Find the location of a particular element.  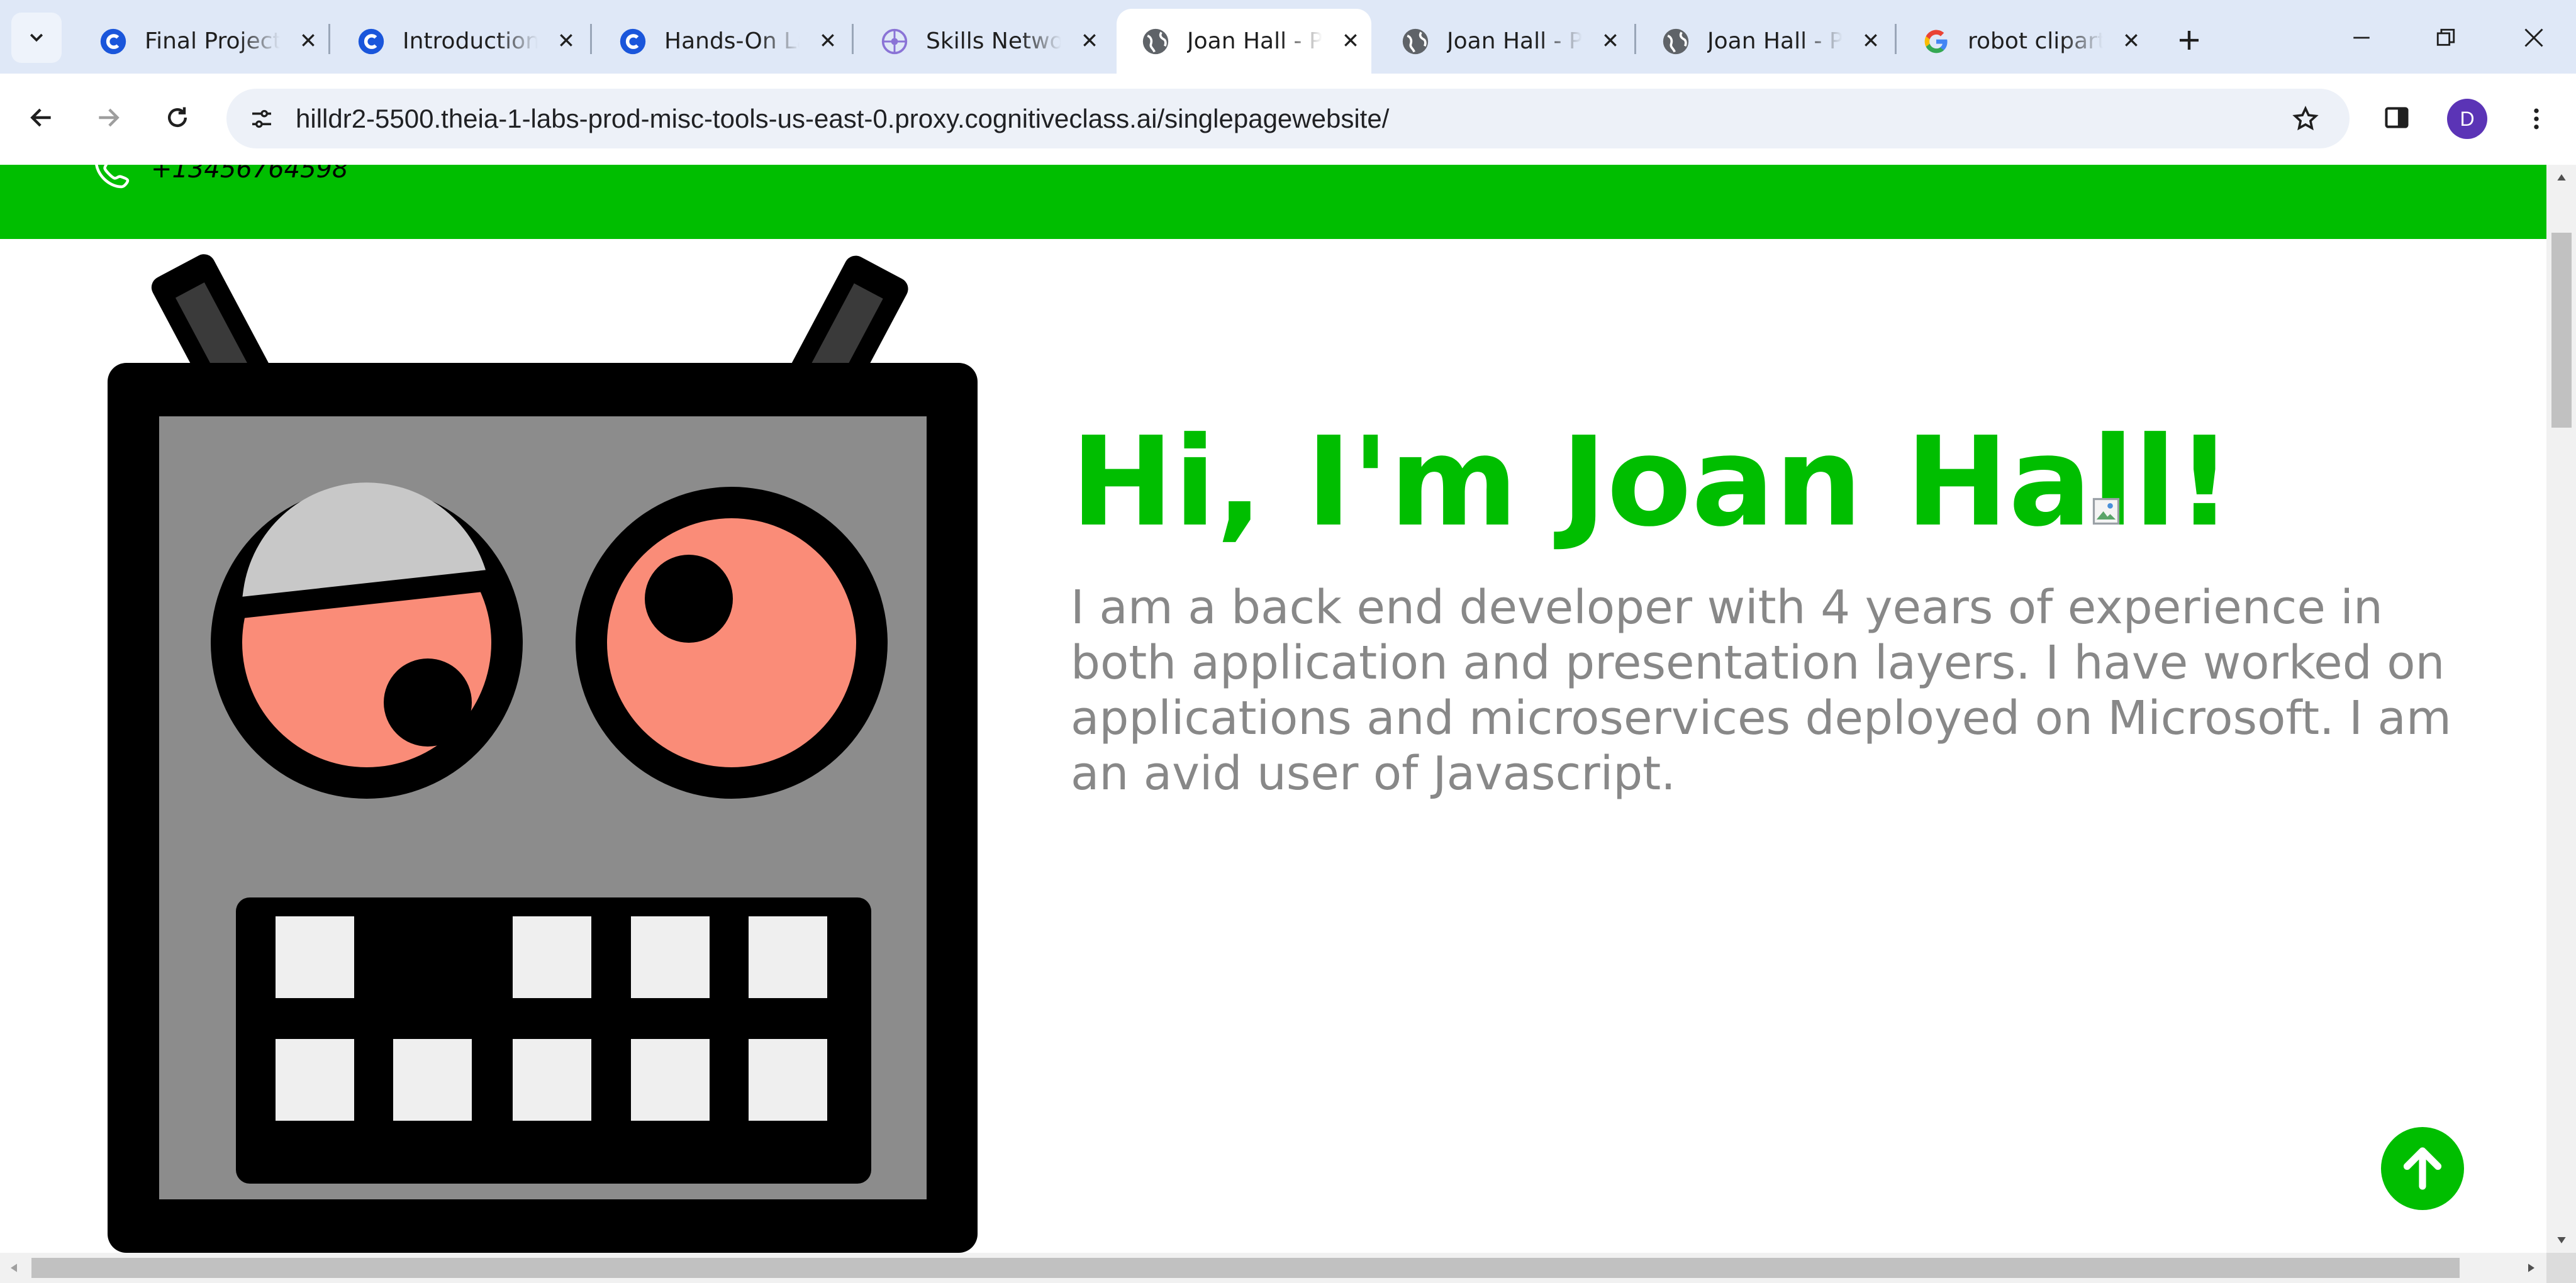

arrow-right-icon is located at coordinates (109, 117).